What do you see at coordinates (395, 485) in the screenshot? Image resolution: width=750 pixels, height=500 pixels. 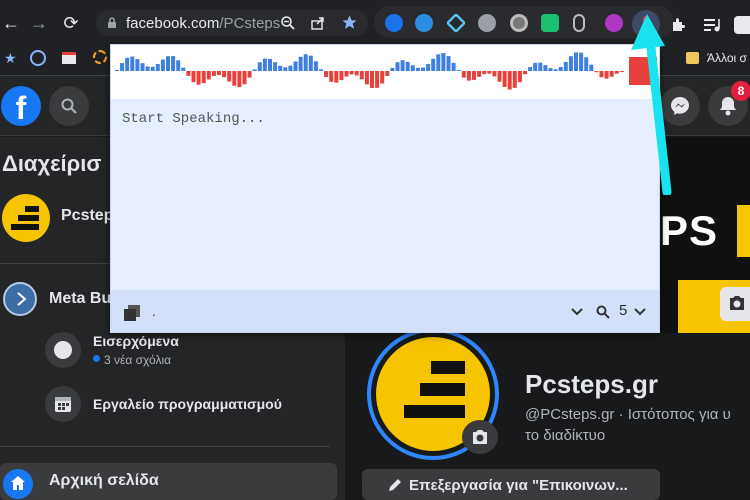 I see `pencil-icon` at bounding box center [395, 485].